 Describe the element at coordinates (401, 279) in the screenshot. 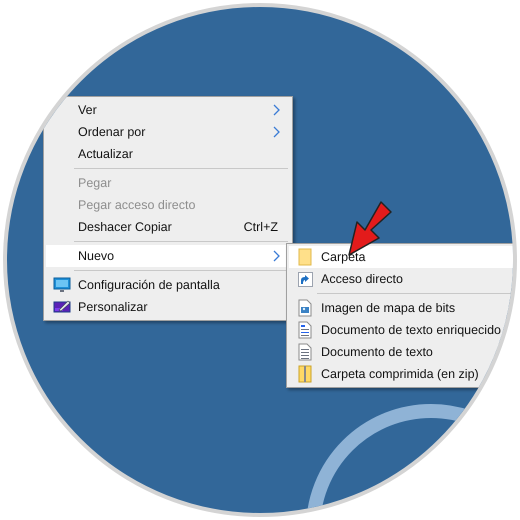

I see `menu-item: Acceso directo` at that location.